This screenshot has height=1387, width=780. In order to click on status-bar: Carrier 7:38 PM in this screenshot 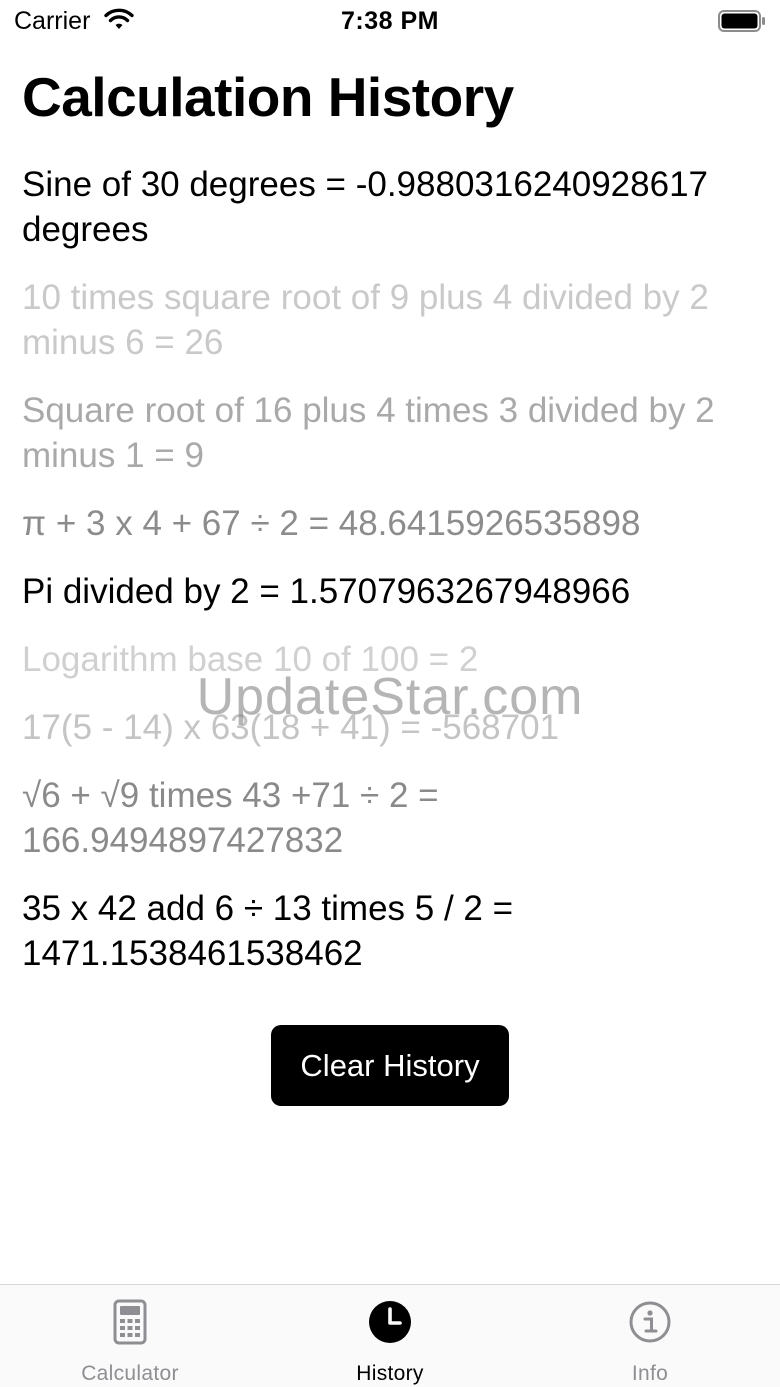, I will do `click(390, 22)`.